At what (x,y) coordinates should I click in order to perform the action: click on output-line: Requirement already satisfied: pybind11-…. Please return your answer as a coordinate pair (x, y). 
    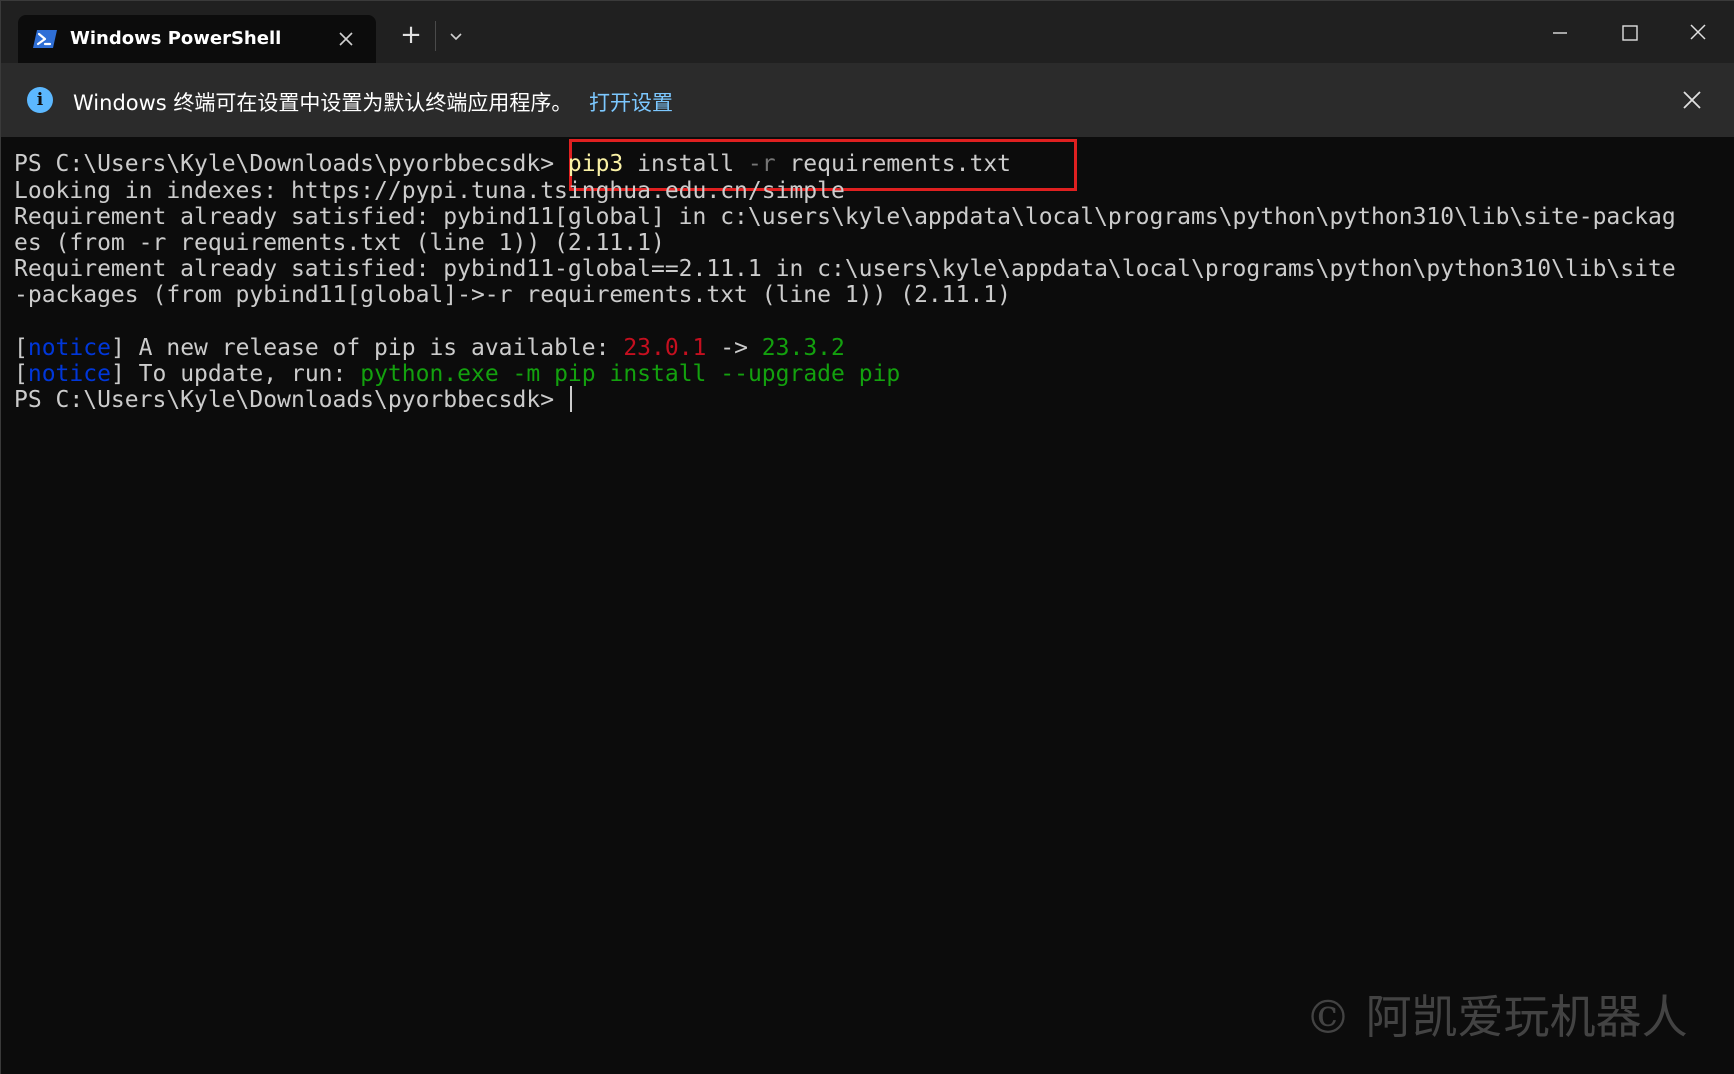
    Looking at the image, I should click on (845, 269).